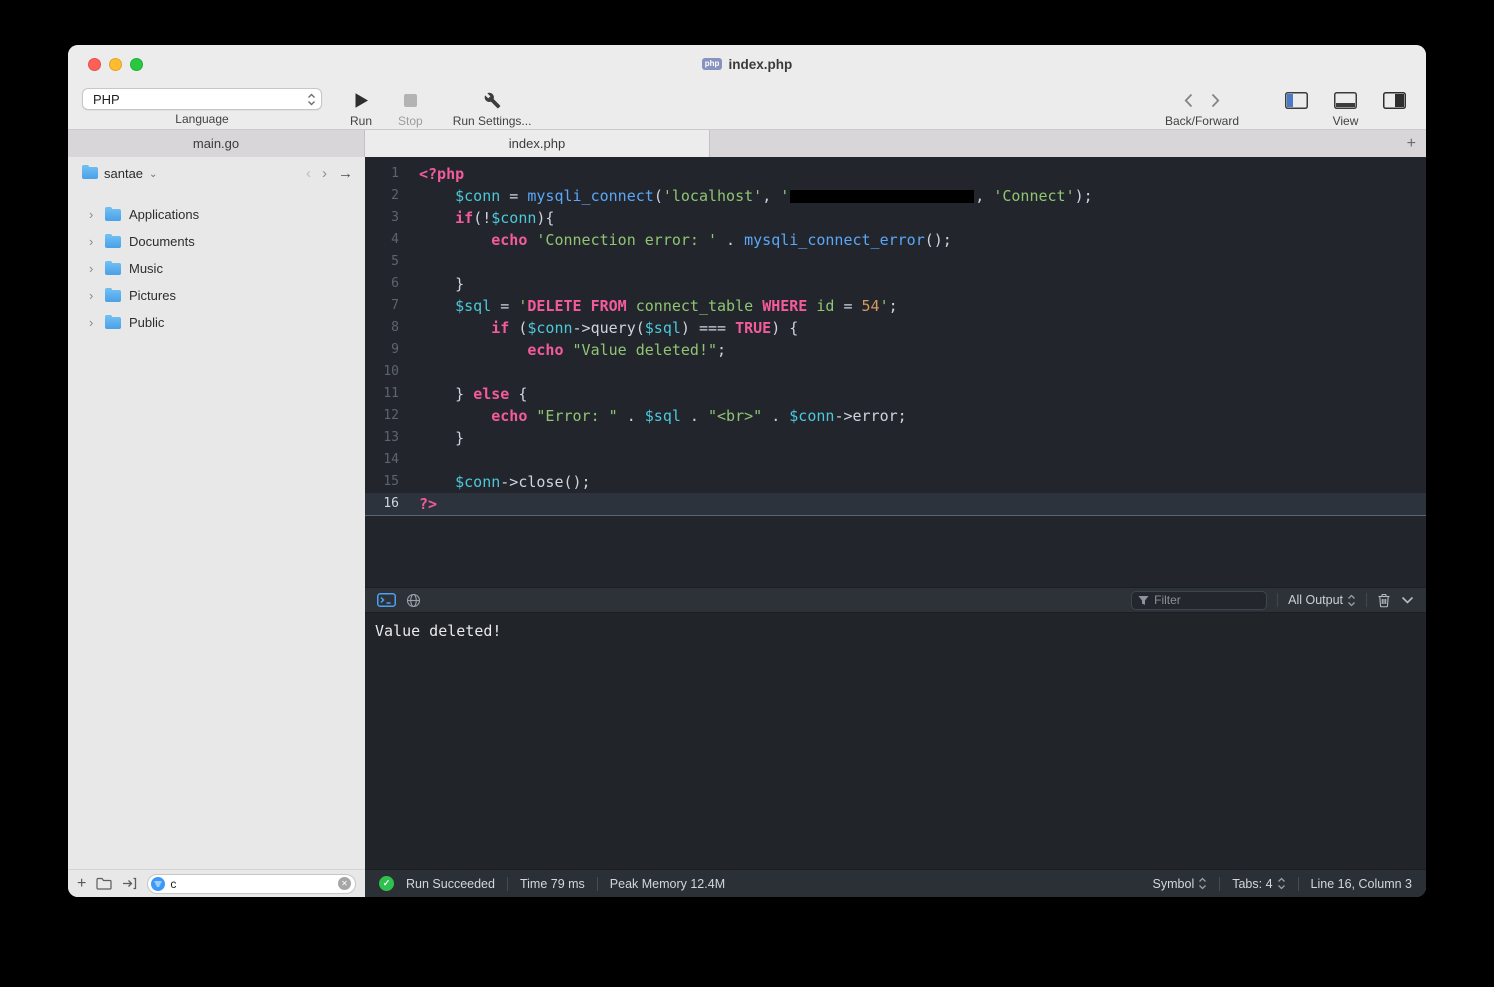 Image resolution: width=1494 pixels, height=987 pixels. What do you see at coordinates (324, 173) in the screenshot?
I see `history-forward-icon: ›` at bounding box center [324, 173].